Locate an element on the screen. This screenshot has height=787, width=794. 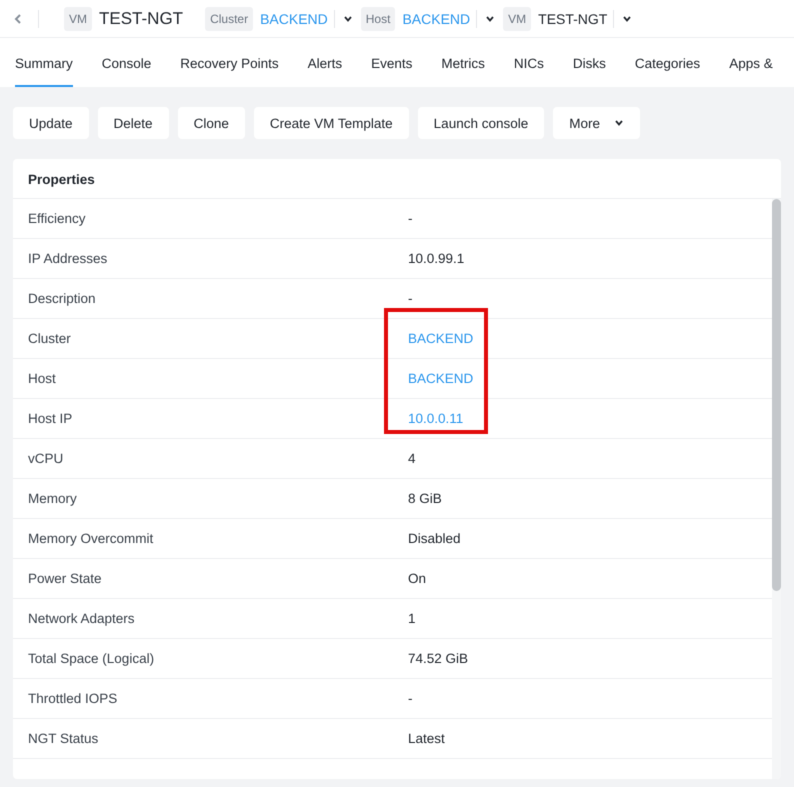
property-value: 74.52 GiB is located at coordinates (438, 658).